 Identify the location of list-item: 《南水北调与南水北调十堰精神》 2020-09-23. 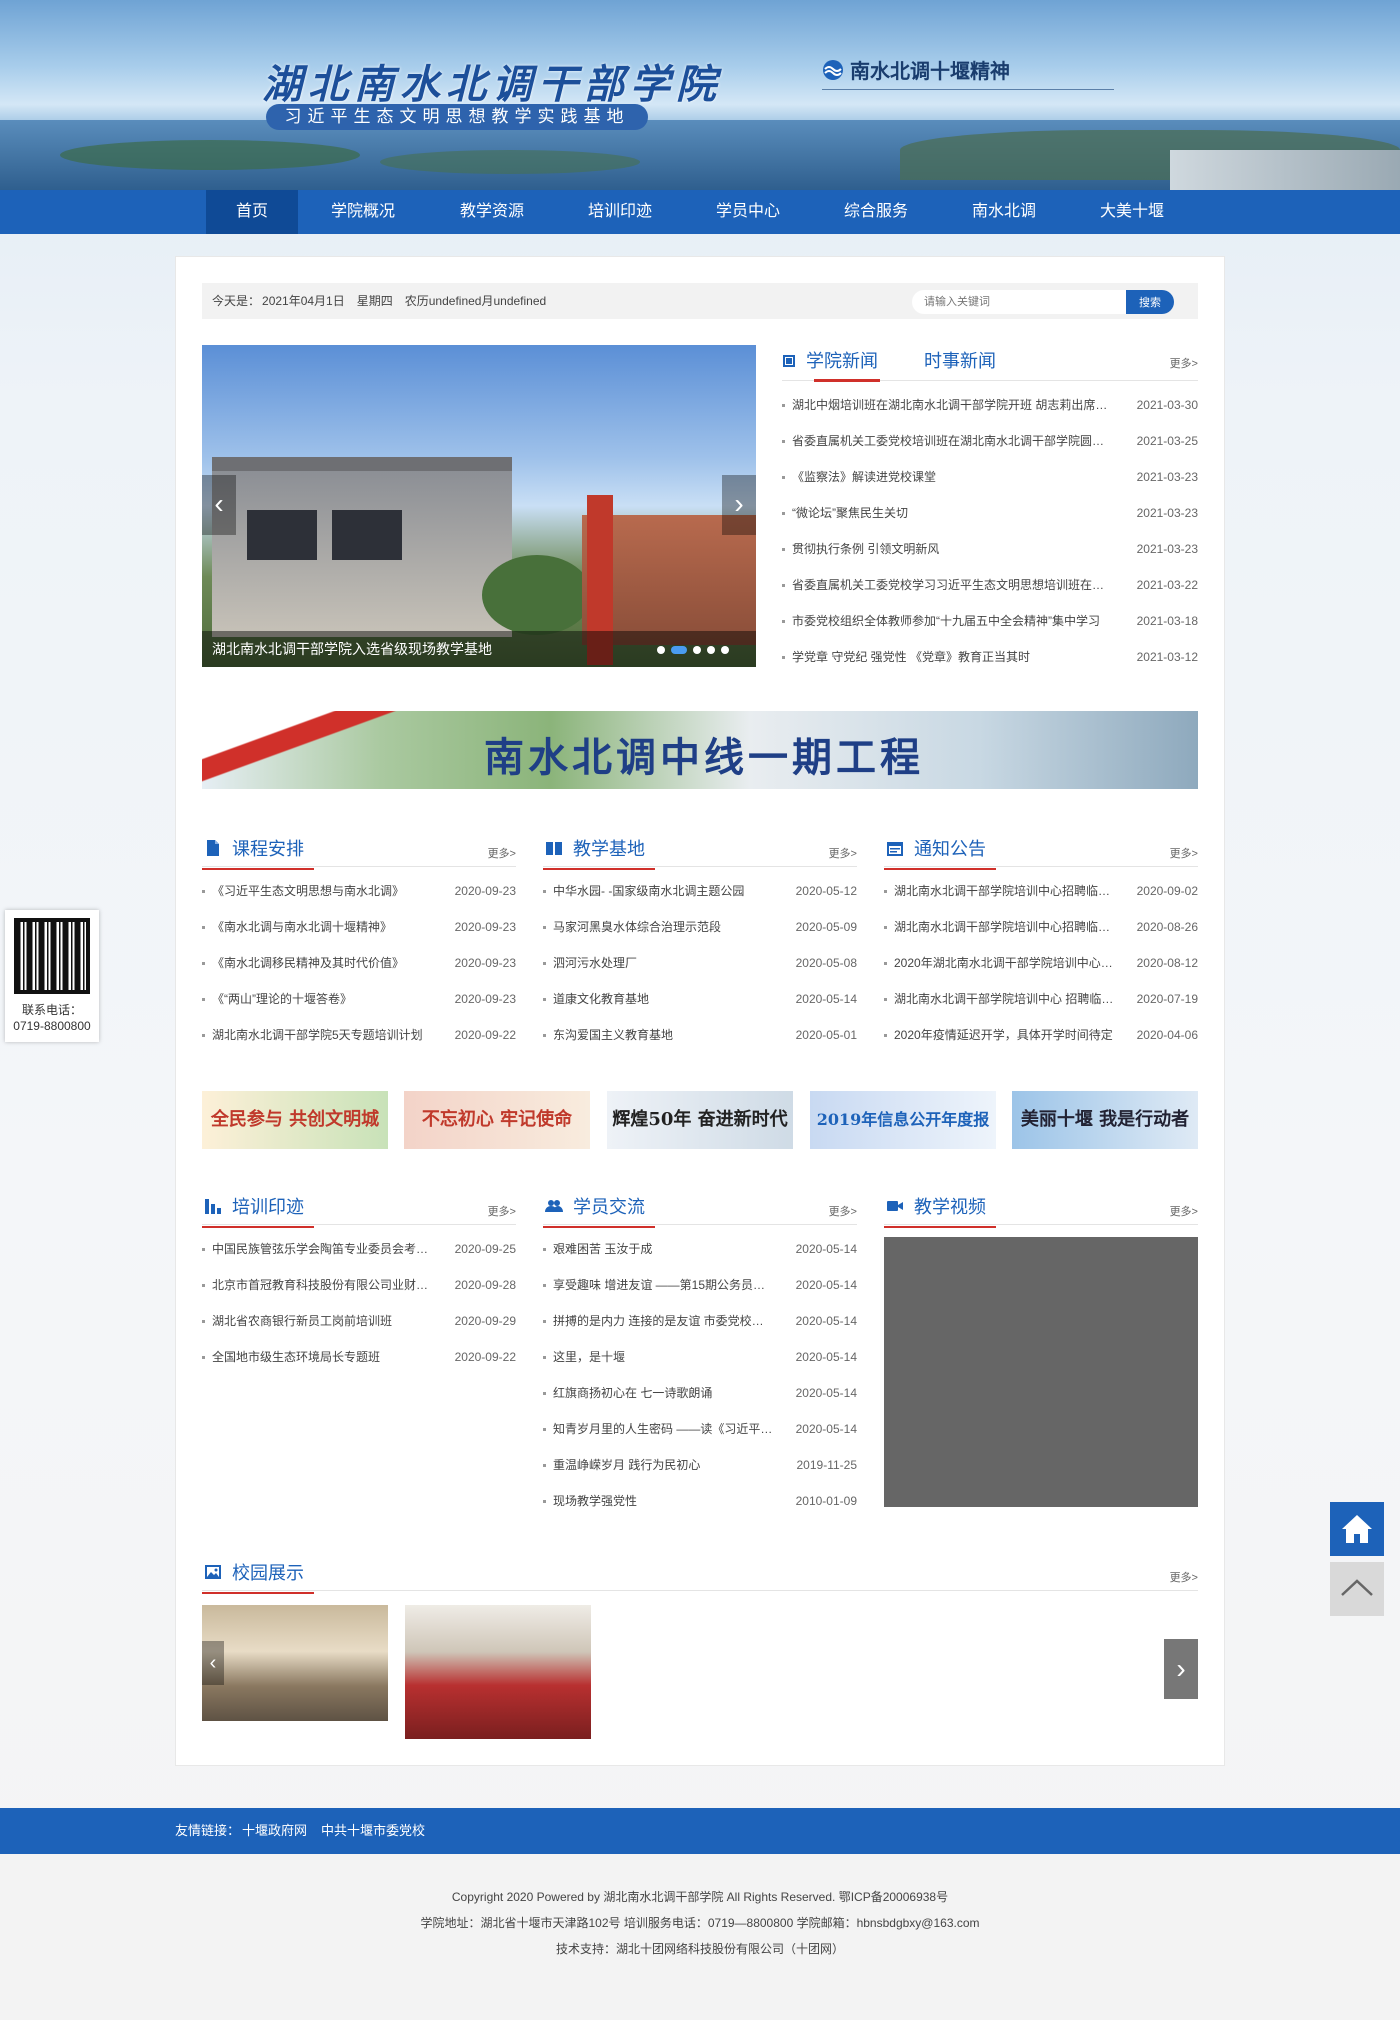
(359, 927).